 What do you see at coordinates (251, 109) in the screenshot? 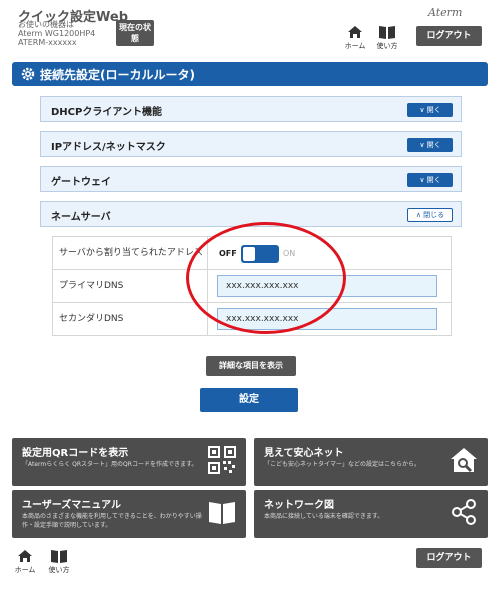
I see `accordion-dhcp-client: DHCPクライアント機能 ∨ 開く` at bounding box center [251, 109].